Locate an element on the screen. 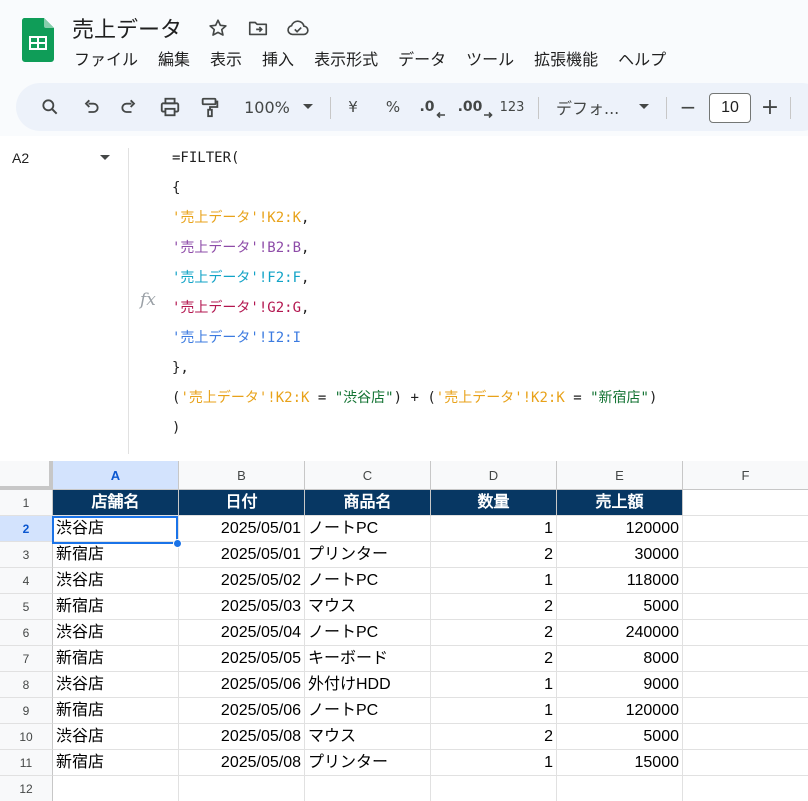  decrease-font-size-button: − is located at coordinates (688, 107).